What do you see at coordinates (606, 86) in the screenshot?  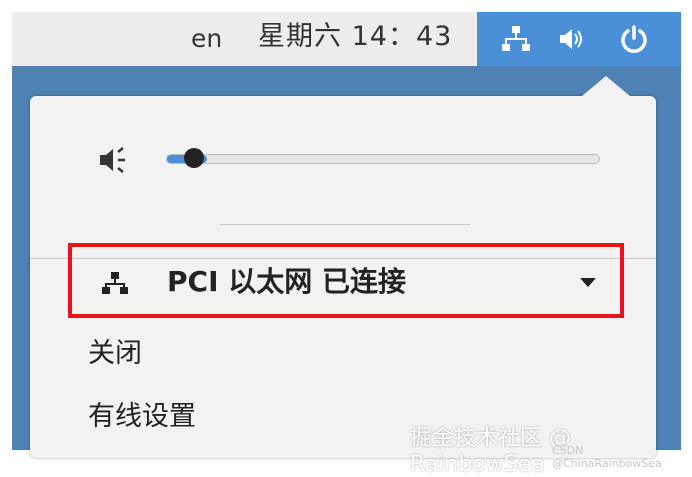 I see `popup-arrow` at bounding box center [606, 86].